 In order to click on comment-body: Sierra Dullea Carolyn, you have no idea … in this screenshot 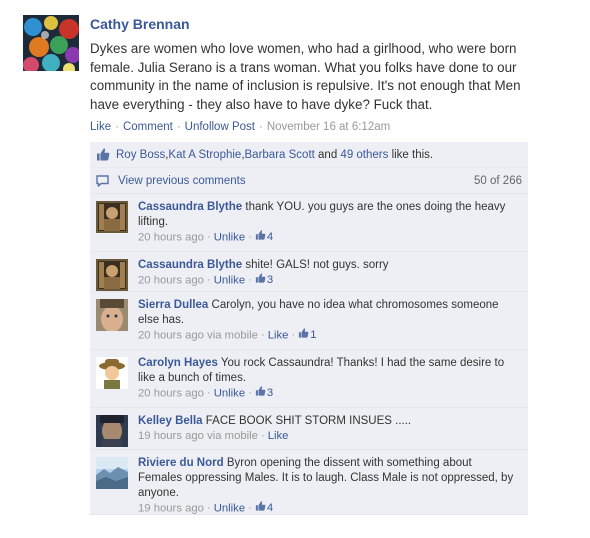, I will do `click(326, 320)`.